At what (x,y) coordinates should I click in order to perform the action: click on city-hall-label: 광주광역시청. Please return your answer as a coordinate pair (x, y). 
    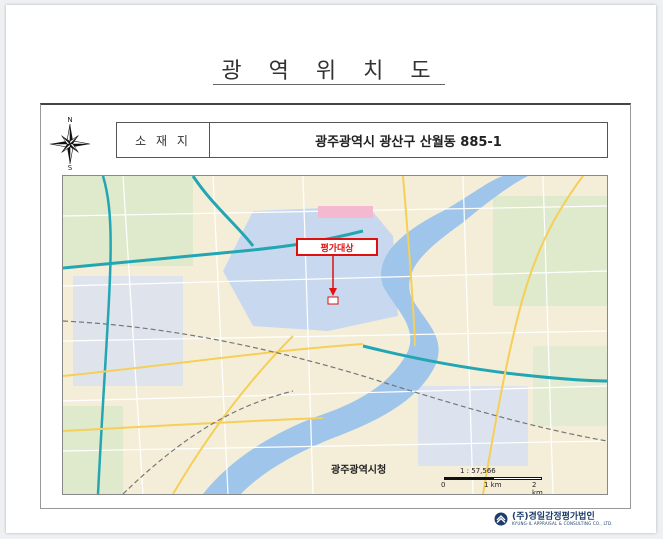
    Looking at the image, I should click on (359, 470).